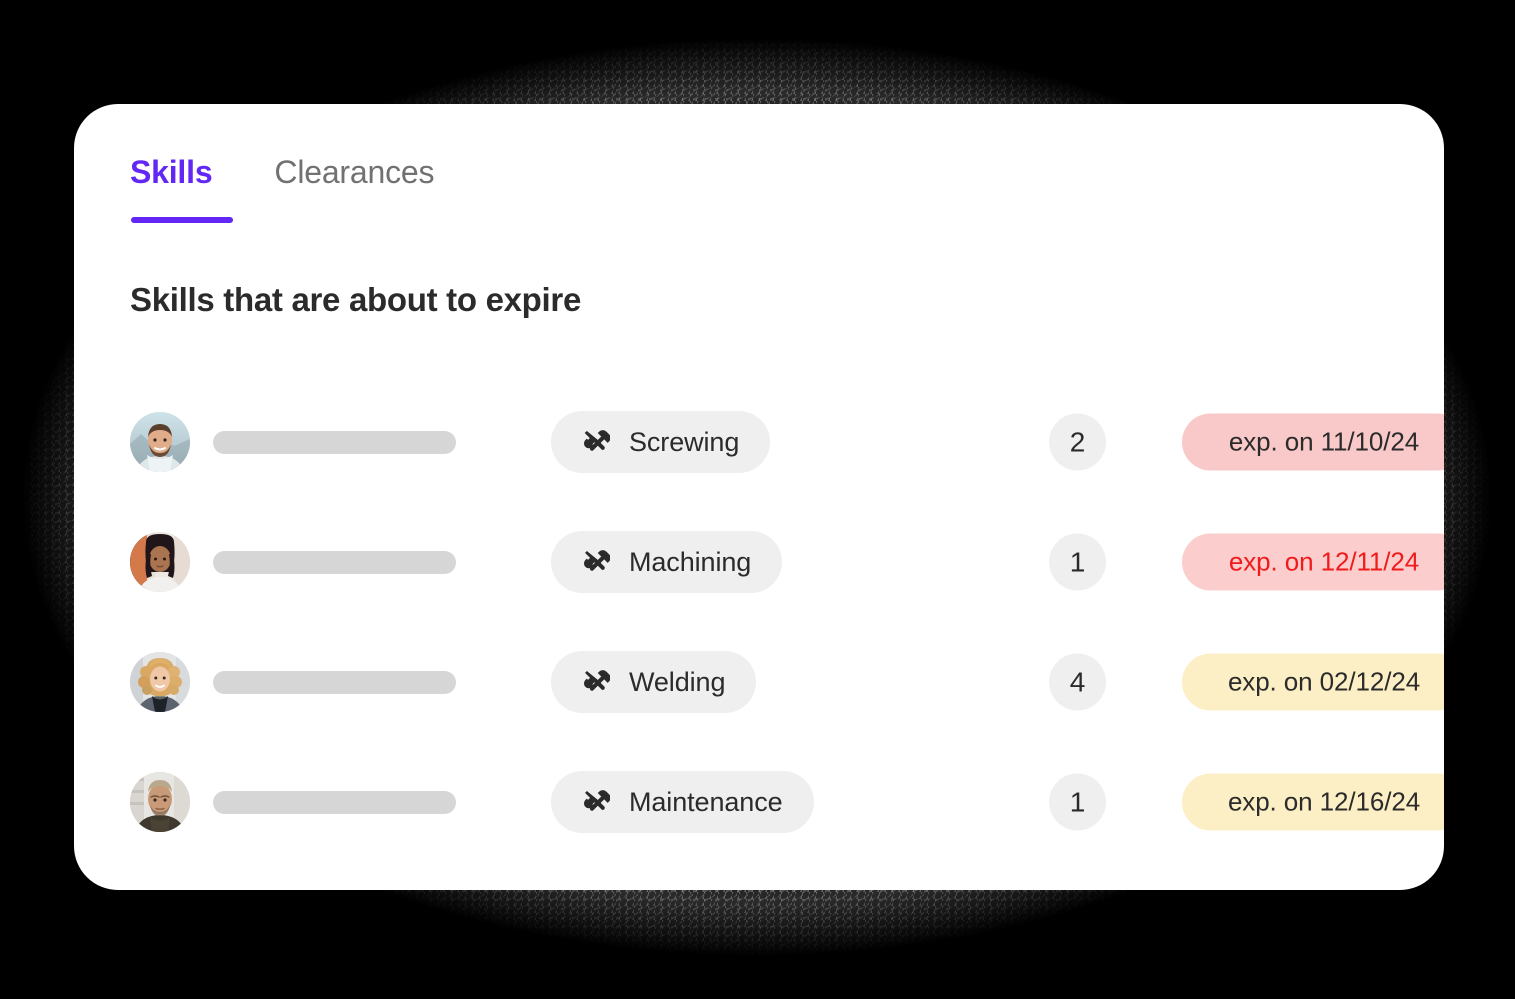  Describe the element at coordinates (690, 561) in the screenshot. I see `skill-label: Machining` at that location.